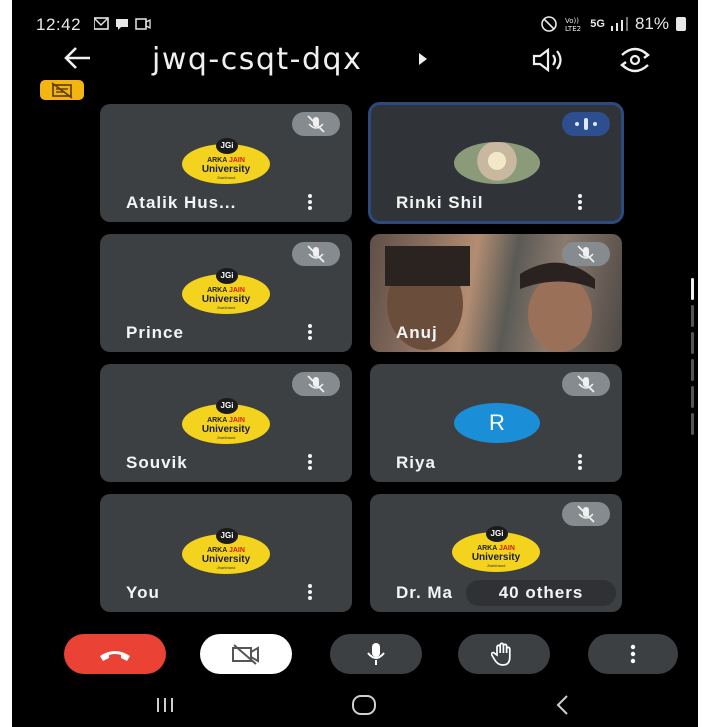  I want to click on mic-icon, so click(376, 654).